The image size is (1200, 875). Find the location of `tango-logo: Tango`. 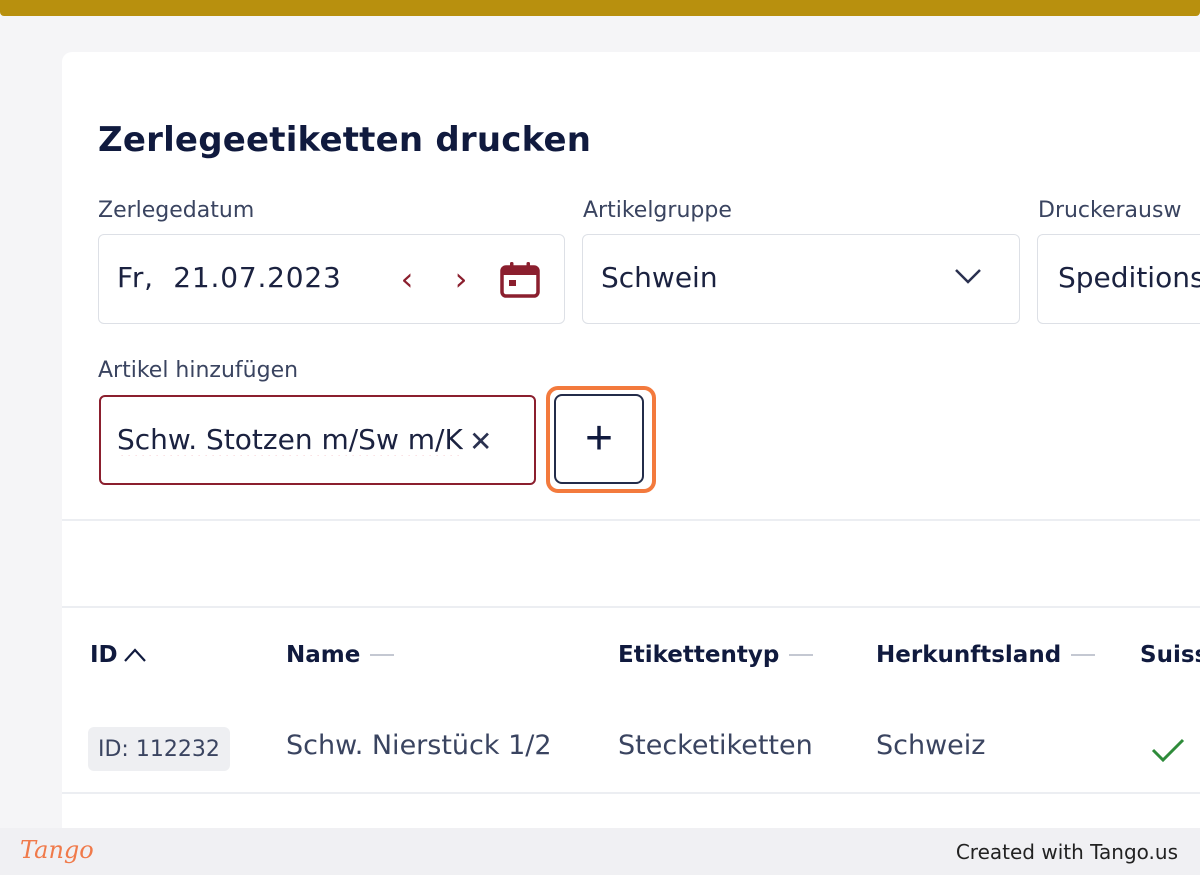

tango-logo: Tango is located at coordinates (57, 850).